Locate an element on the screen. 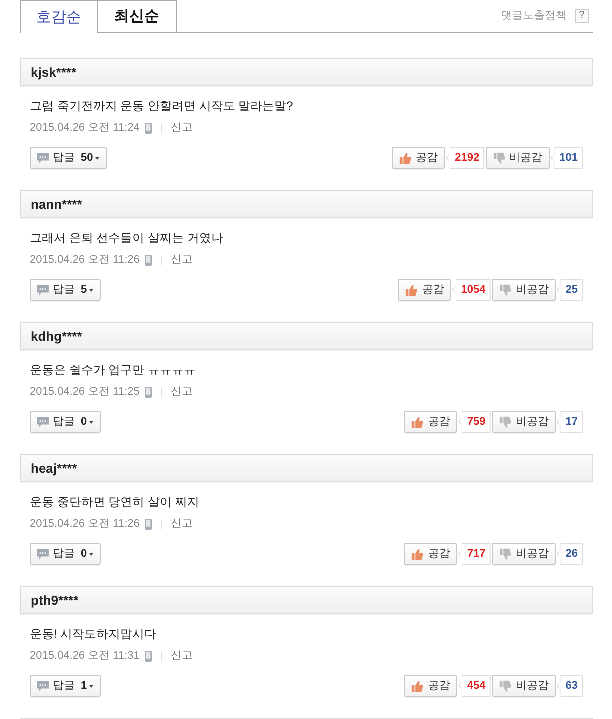  like-count: 717 is located at coordinates (474, 554).